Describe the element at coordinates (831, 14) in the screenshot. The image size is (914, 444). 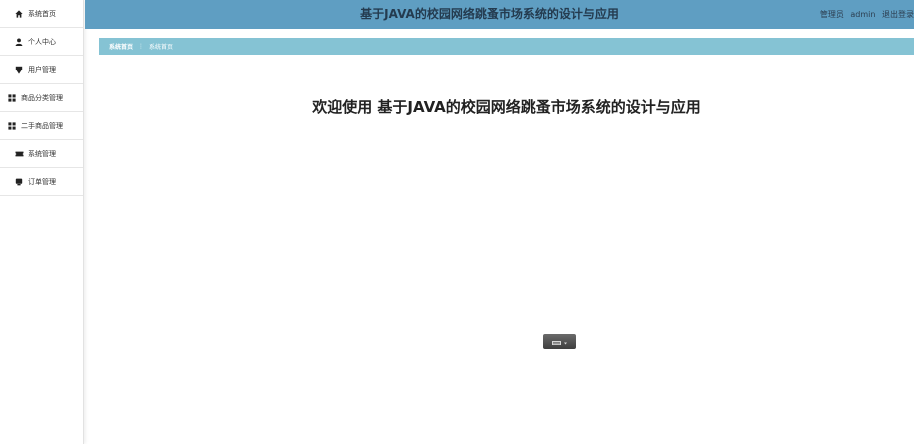
I see `user-role: 管理员` at that location.